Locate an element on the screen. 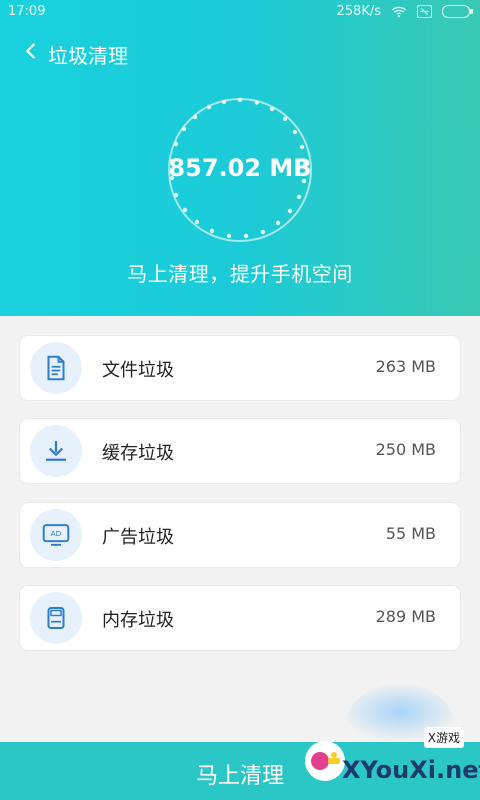  list-item-label: 文件垃圾 is located at coordinates (138, 370).